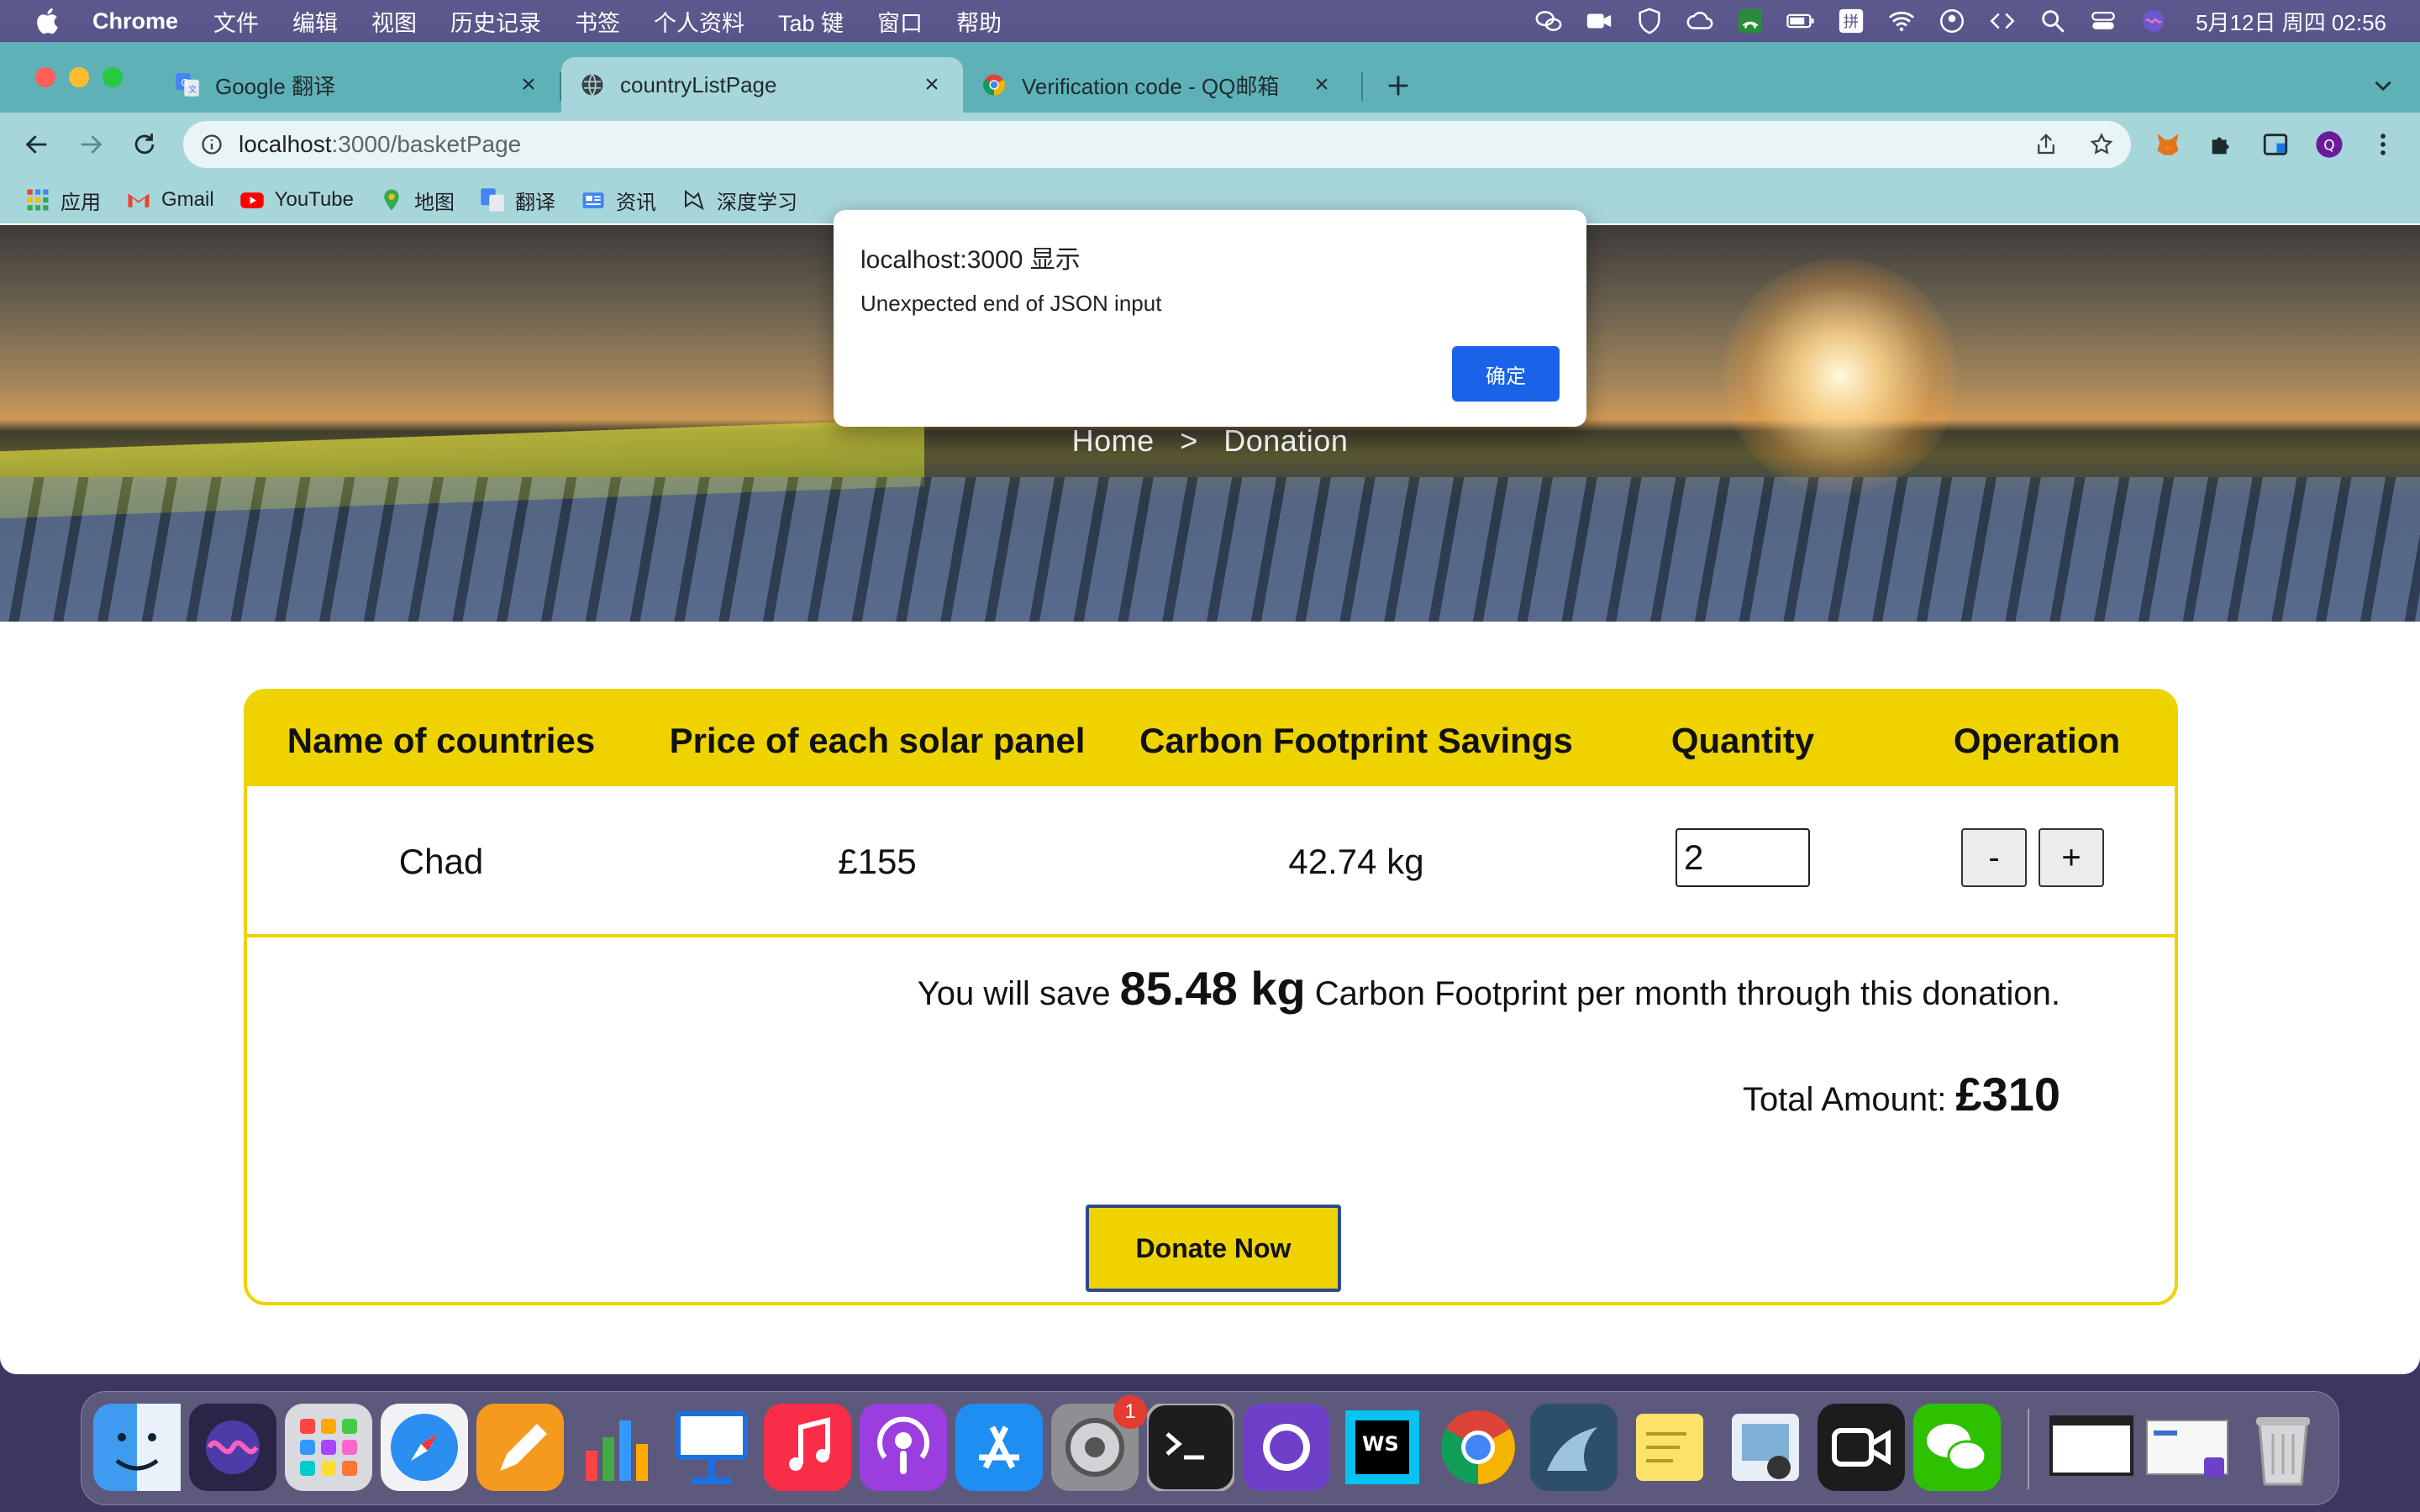  I want to click on bookmark-deep-learning: 深度学习, so click(739, 200).